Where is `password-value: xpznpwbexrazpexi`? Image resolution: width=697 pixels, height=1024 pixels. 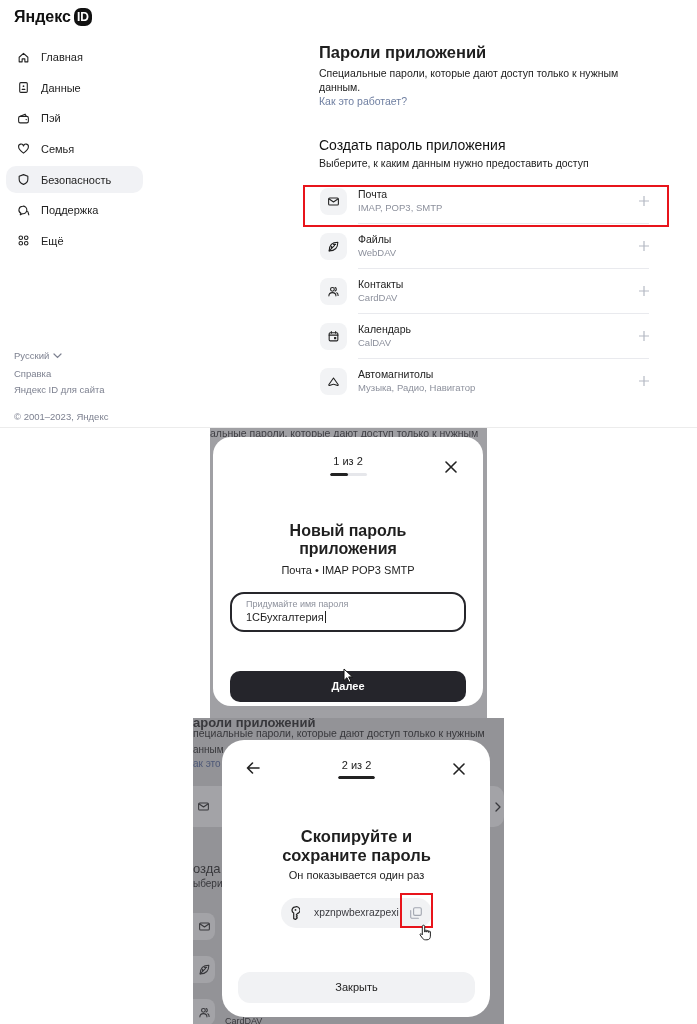 password-value: xpznpwbexrazpexi is located at coordinates (356, 913).